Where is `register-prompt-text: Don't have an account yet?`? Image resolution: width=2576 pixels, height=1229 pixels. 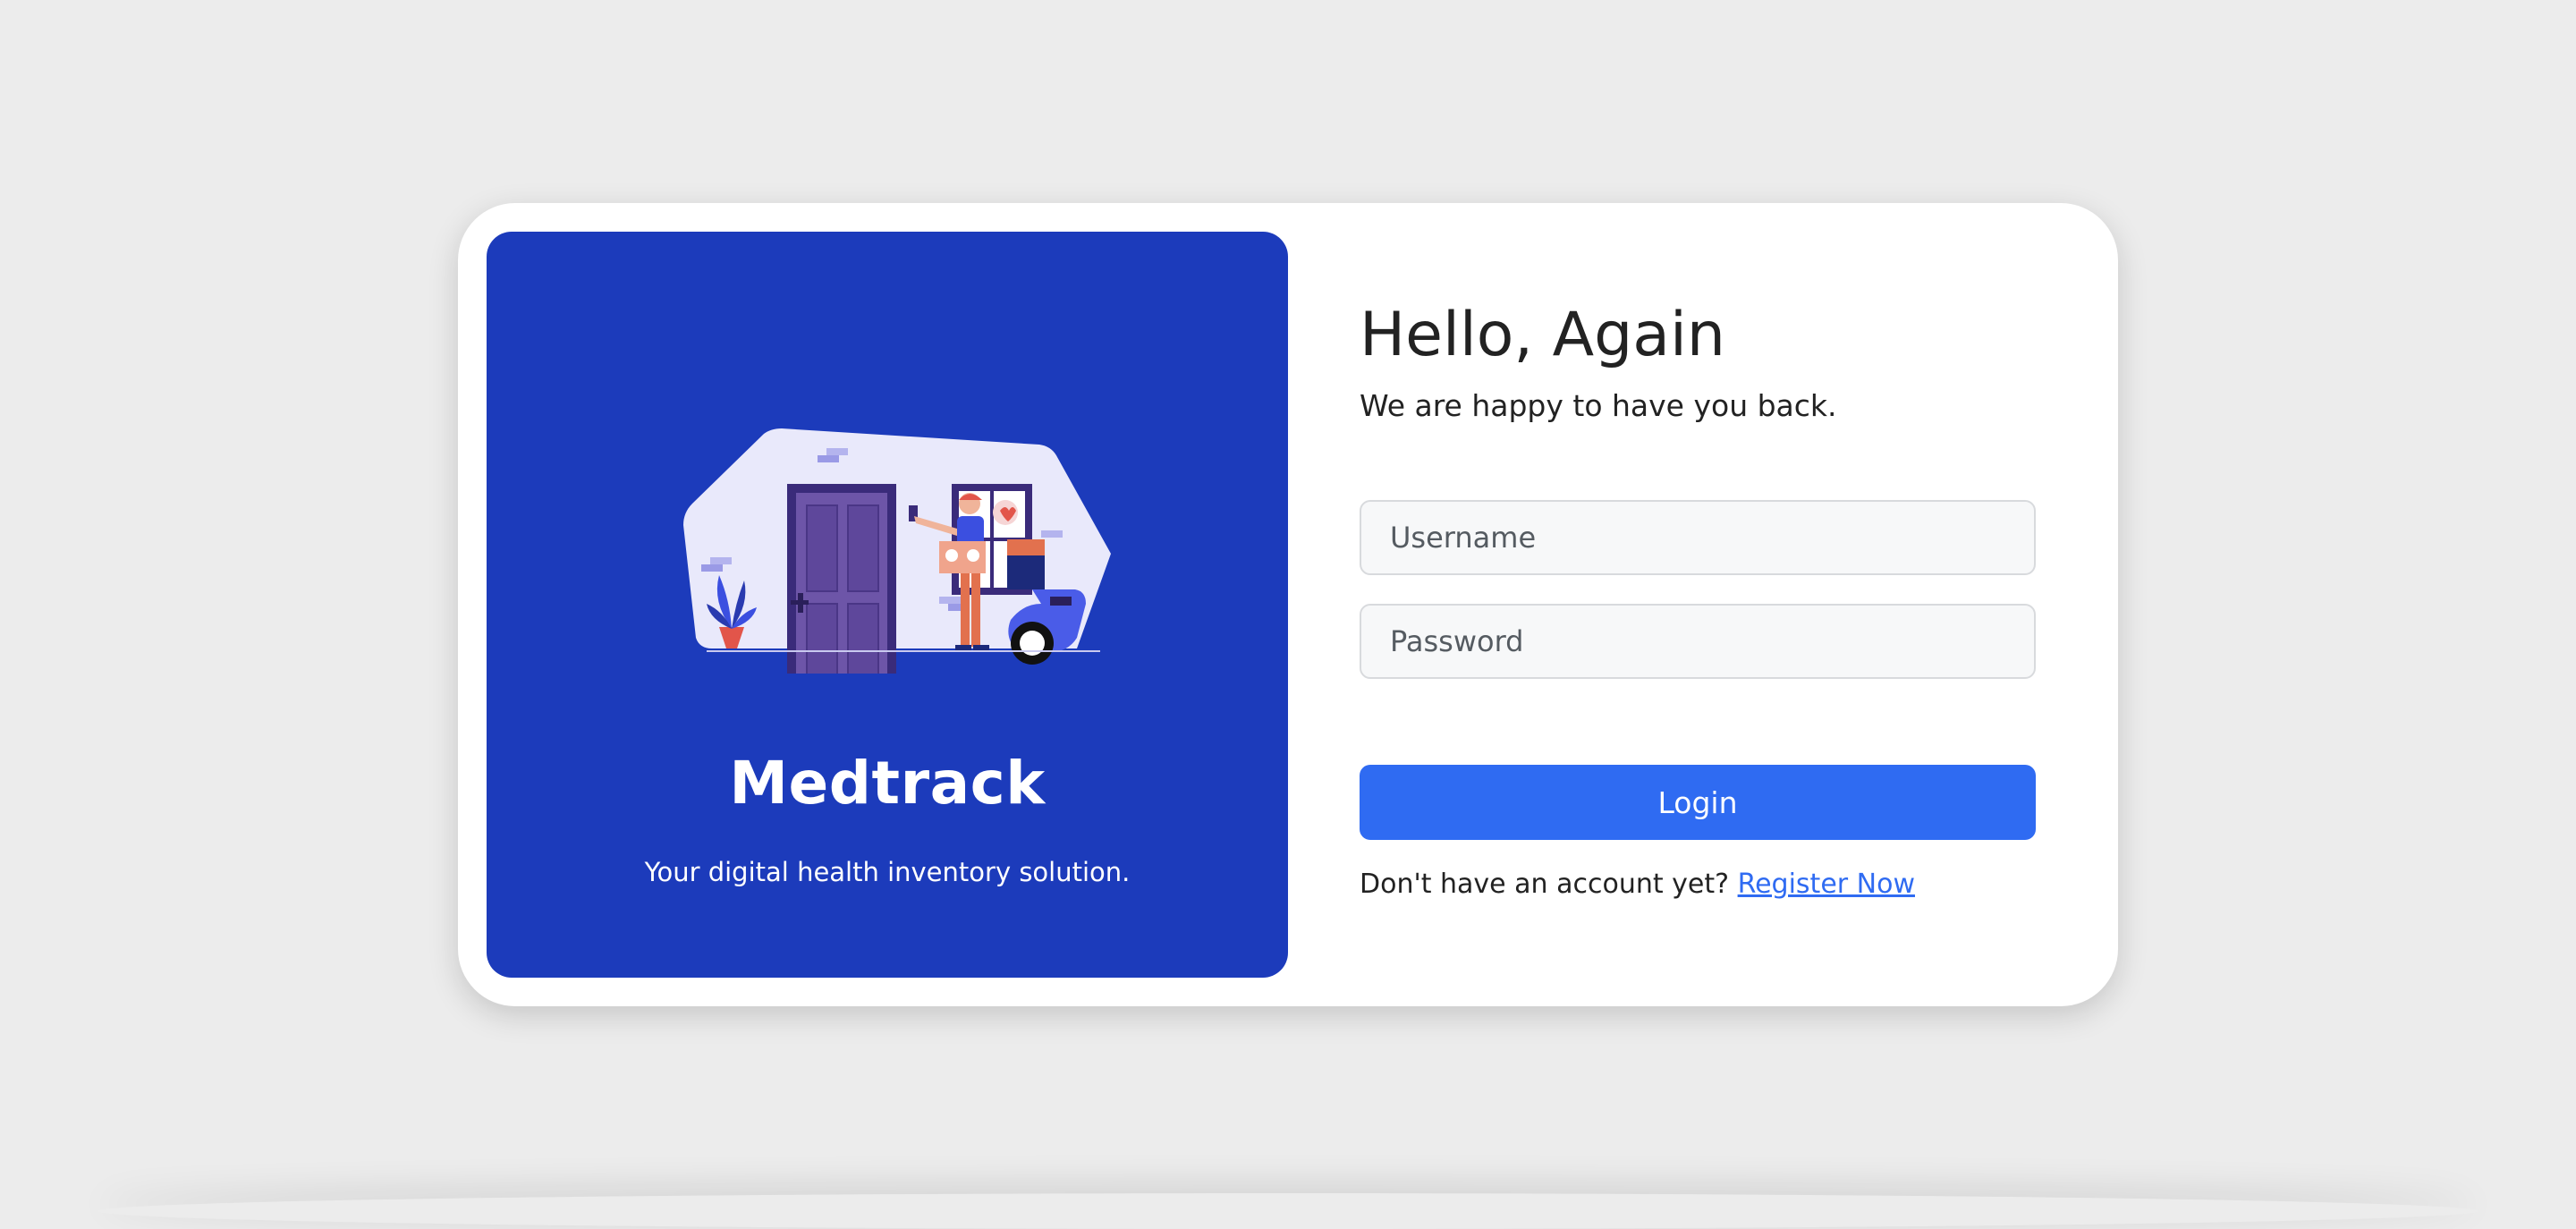 register-prompt-text: Don't have an account yet? is located at coordinates (1545, 884).